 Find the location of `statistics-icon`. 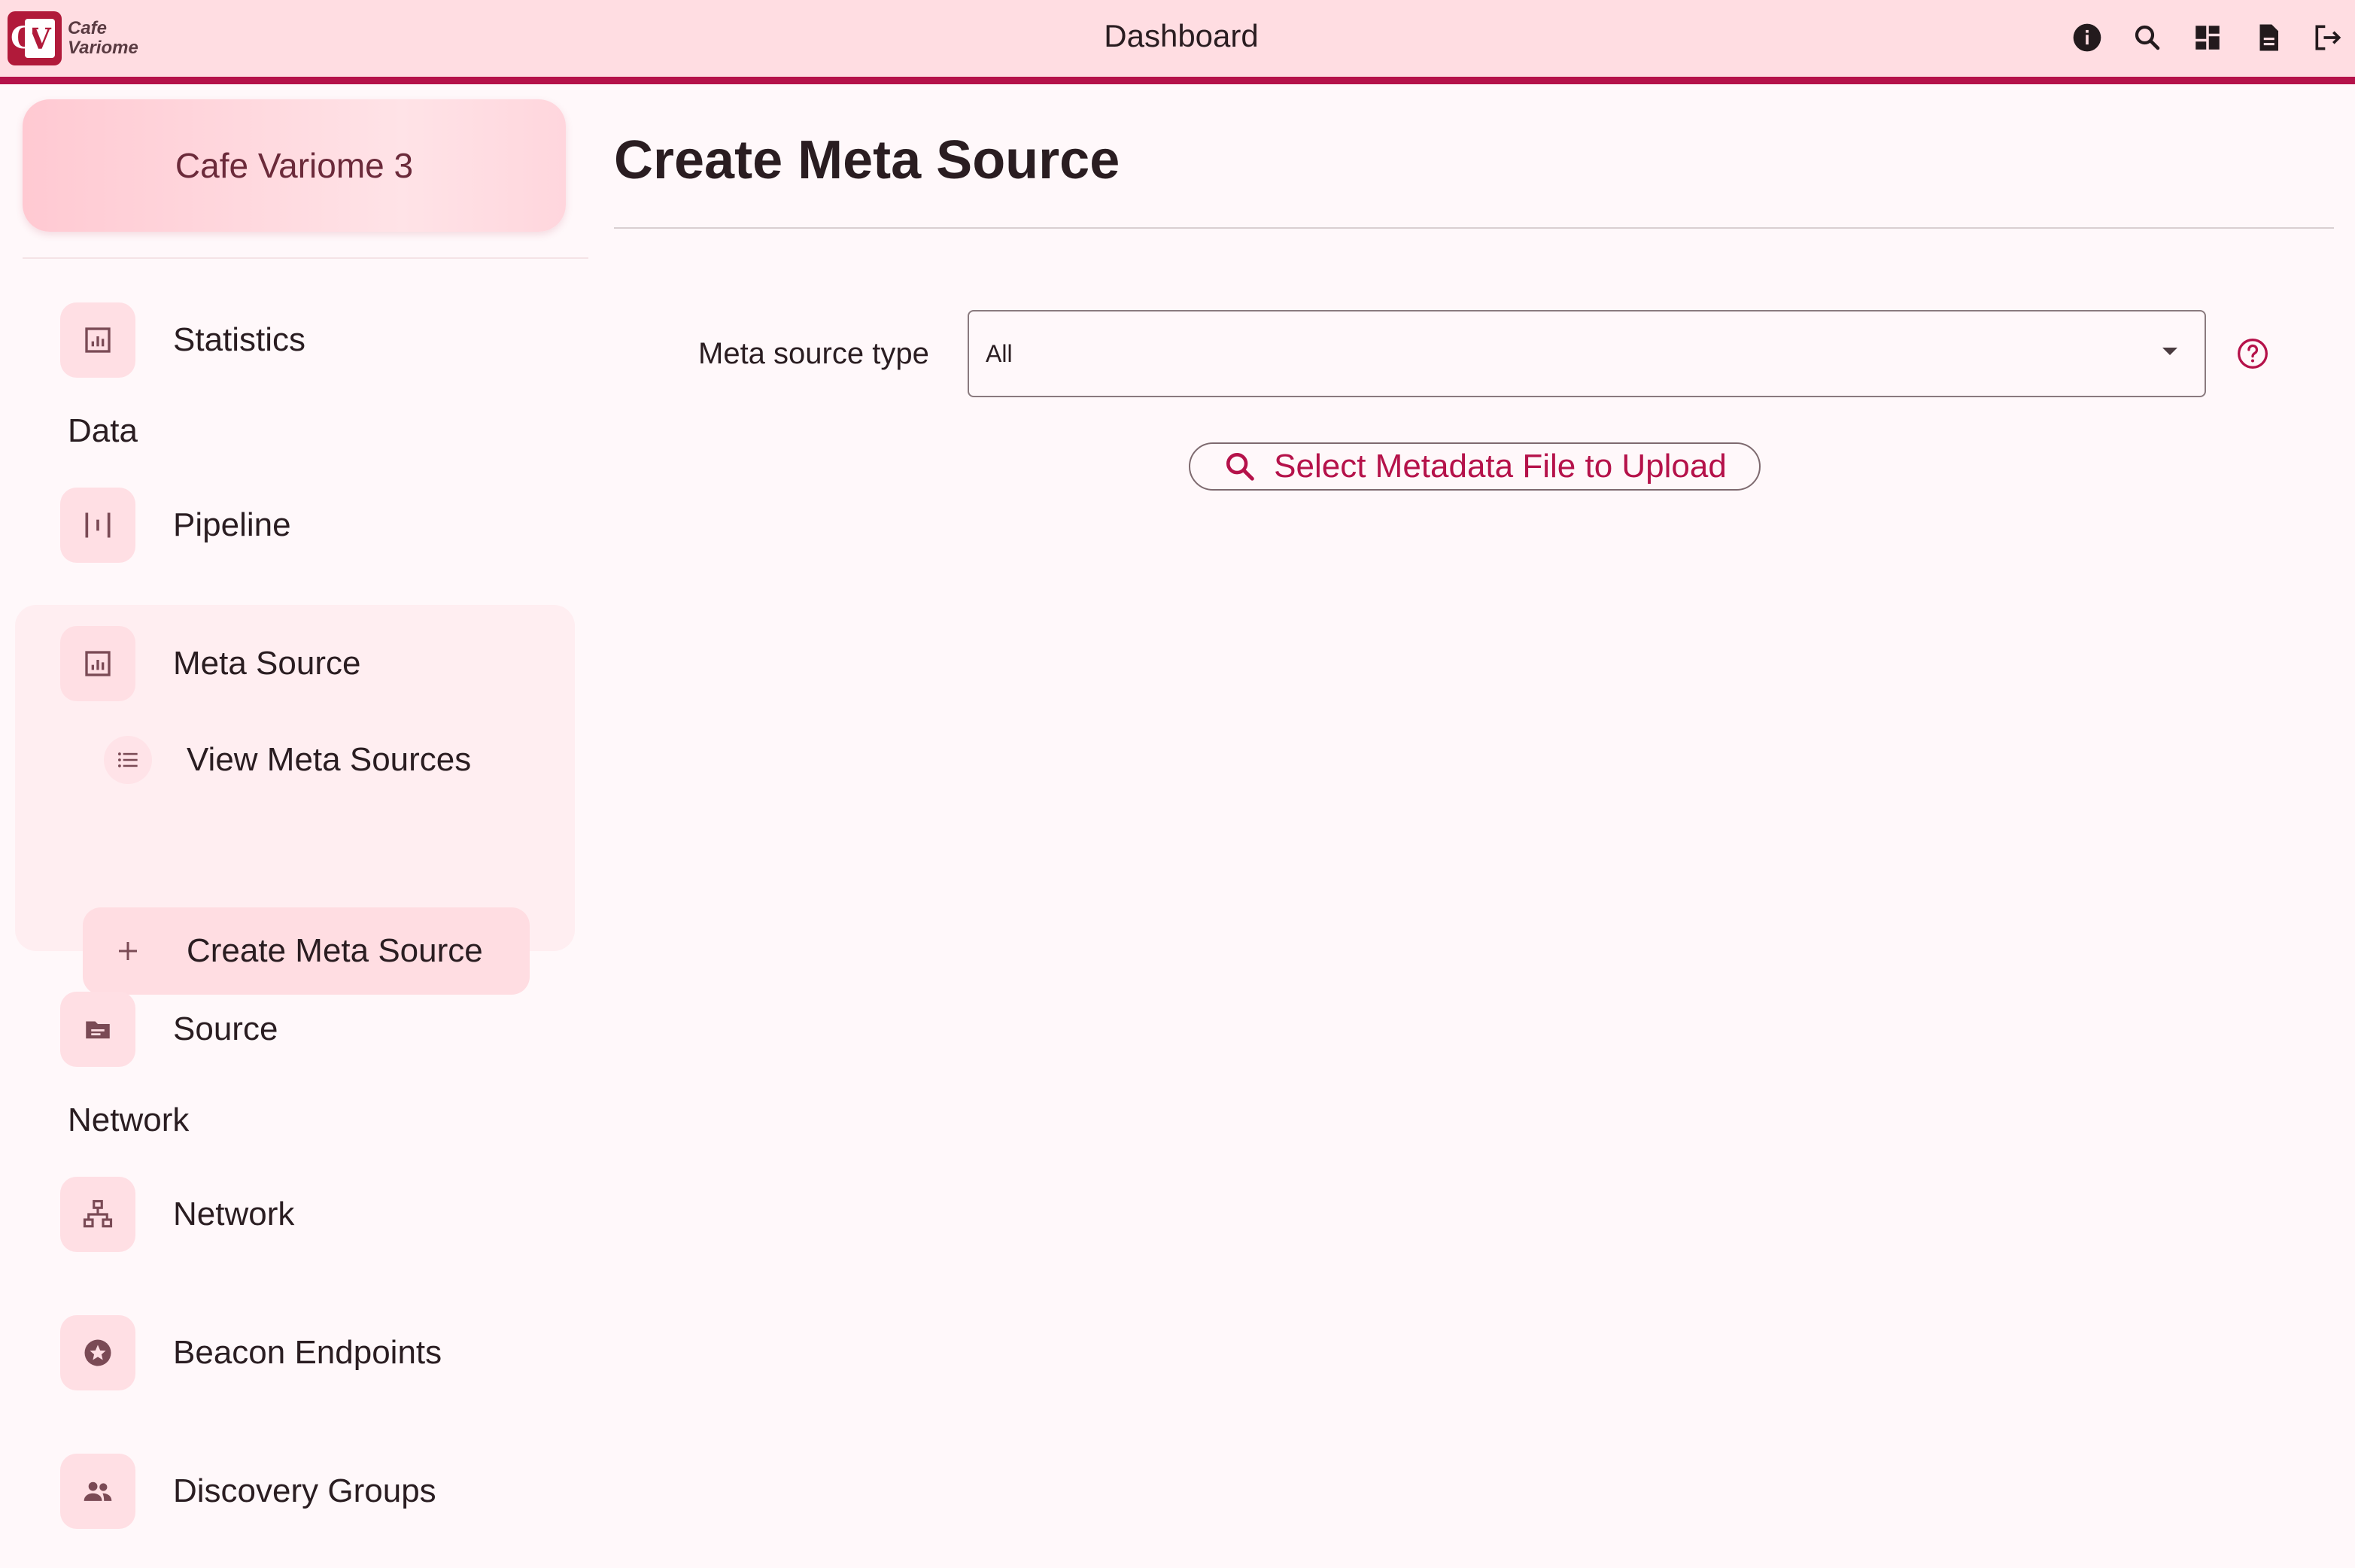

statistics-icon is located at coordinates (97, 340).